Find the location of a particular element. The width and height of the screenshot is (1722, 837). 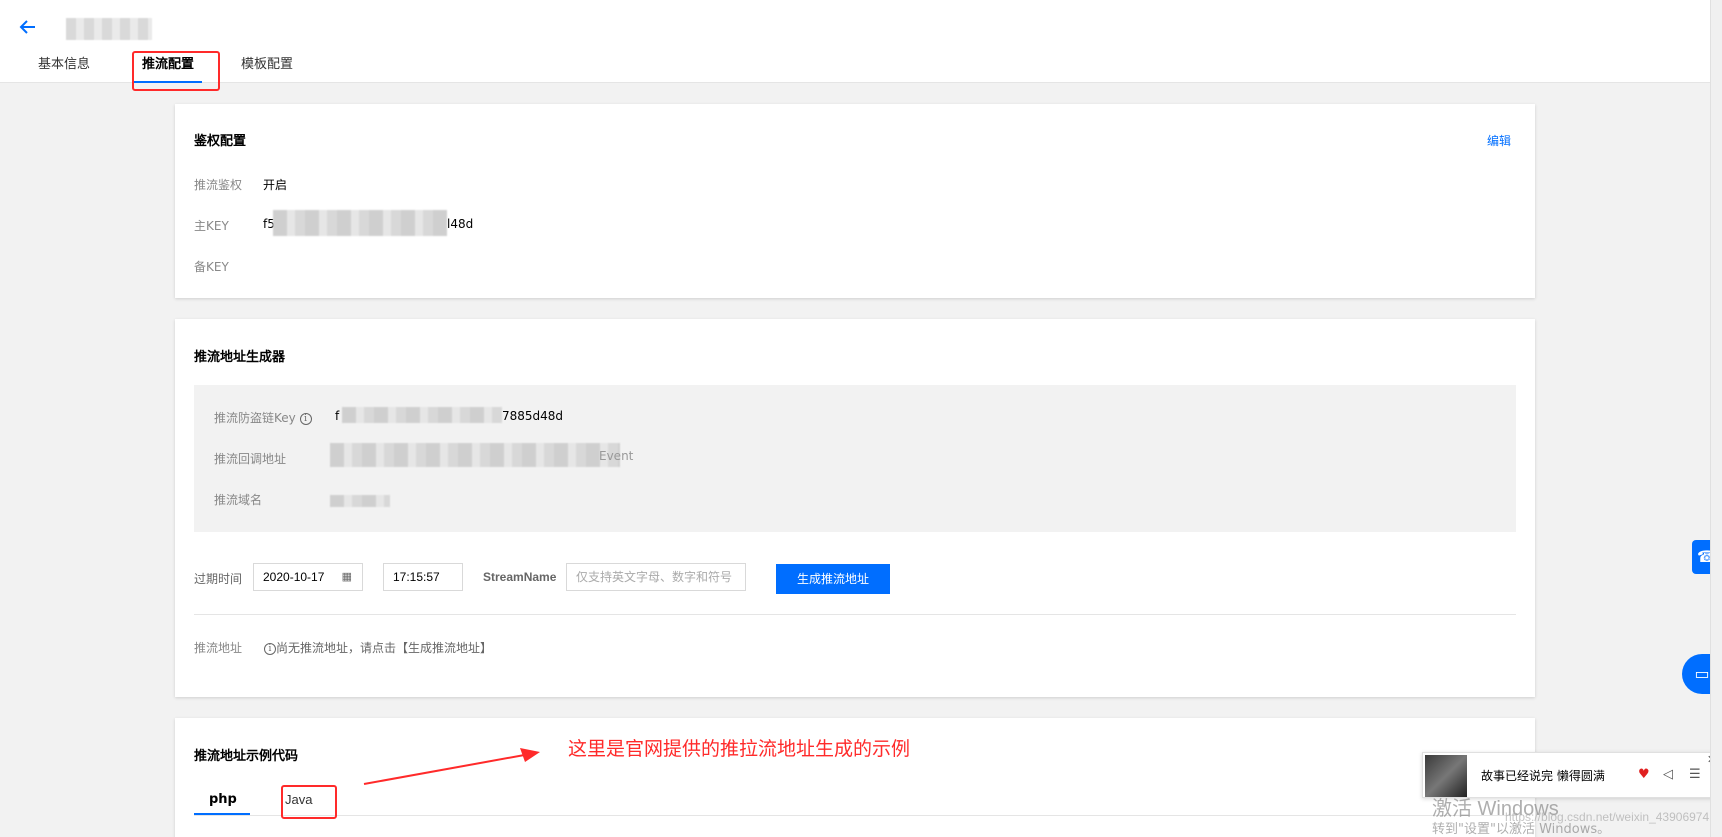

callback-url-label: 推流回调地址 is located at coordinates (250, 459).